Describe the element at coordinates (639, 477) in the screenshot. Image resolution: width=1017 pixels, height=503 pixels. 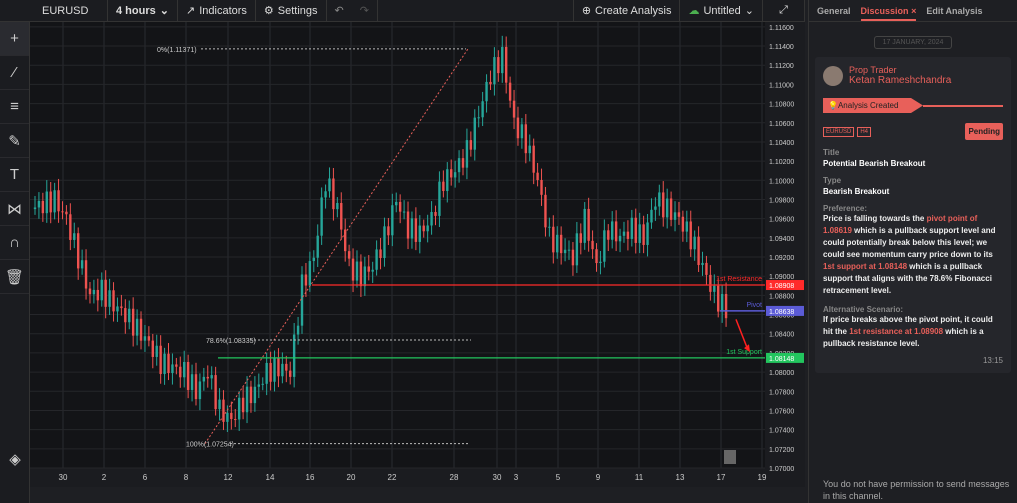
I see `x-tick-label: 11` at that location.